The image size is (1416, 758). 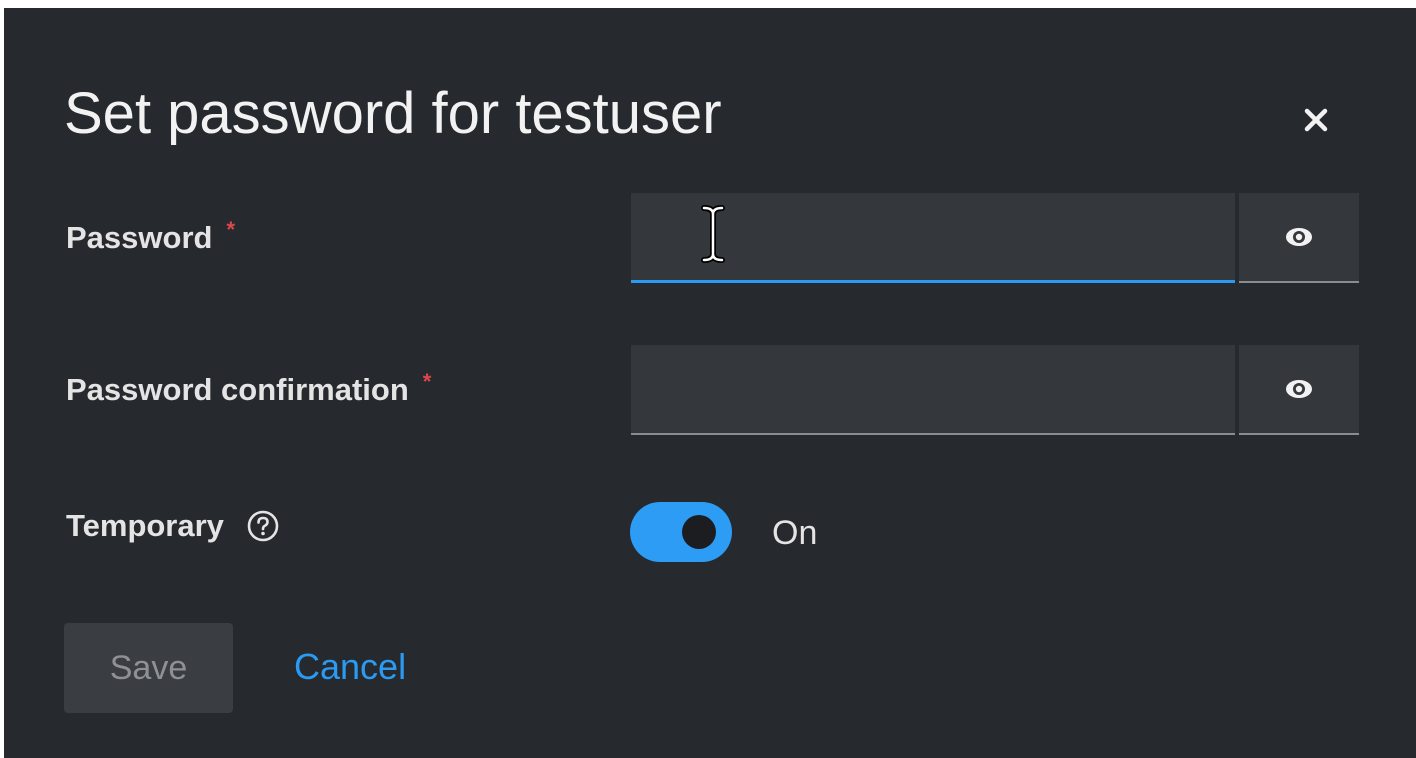 What do you see at coordinates (713, 234) in the screenshot?
I see `text-cursor-icon` at bounding box center [713, 234].